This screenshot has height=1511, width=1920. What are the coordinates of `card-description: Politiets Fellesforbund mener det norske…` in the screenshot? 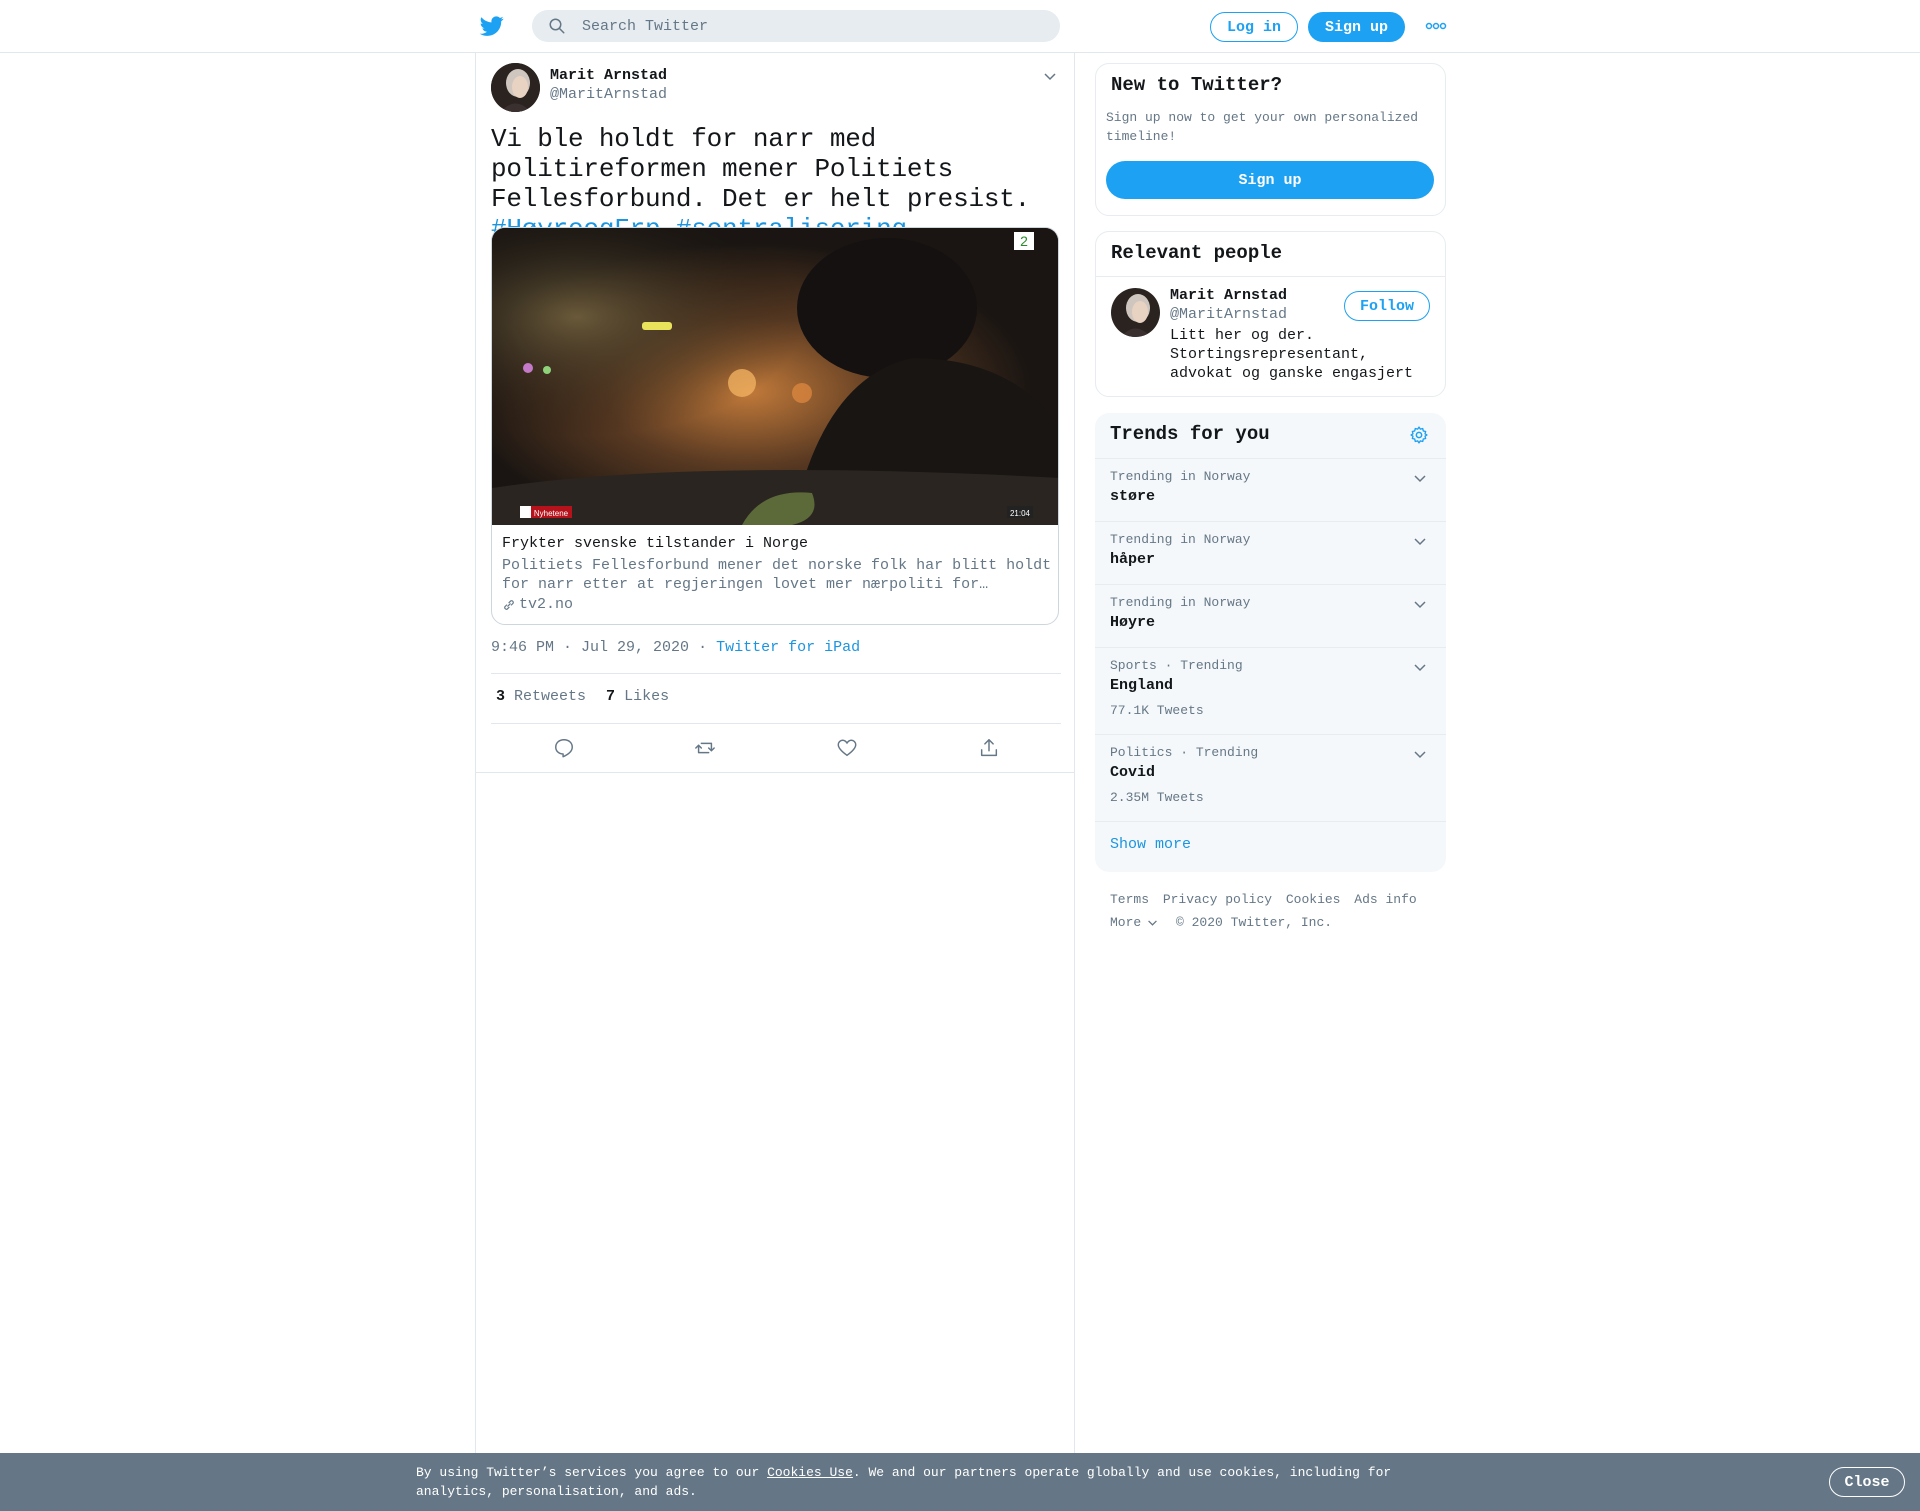 It's located at (777, 575).